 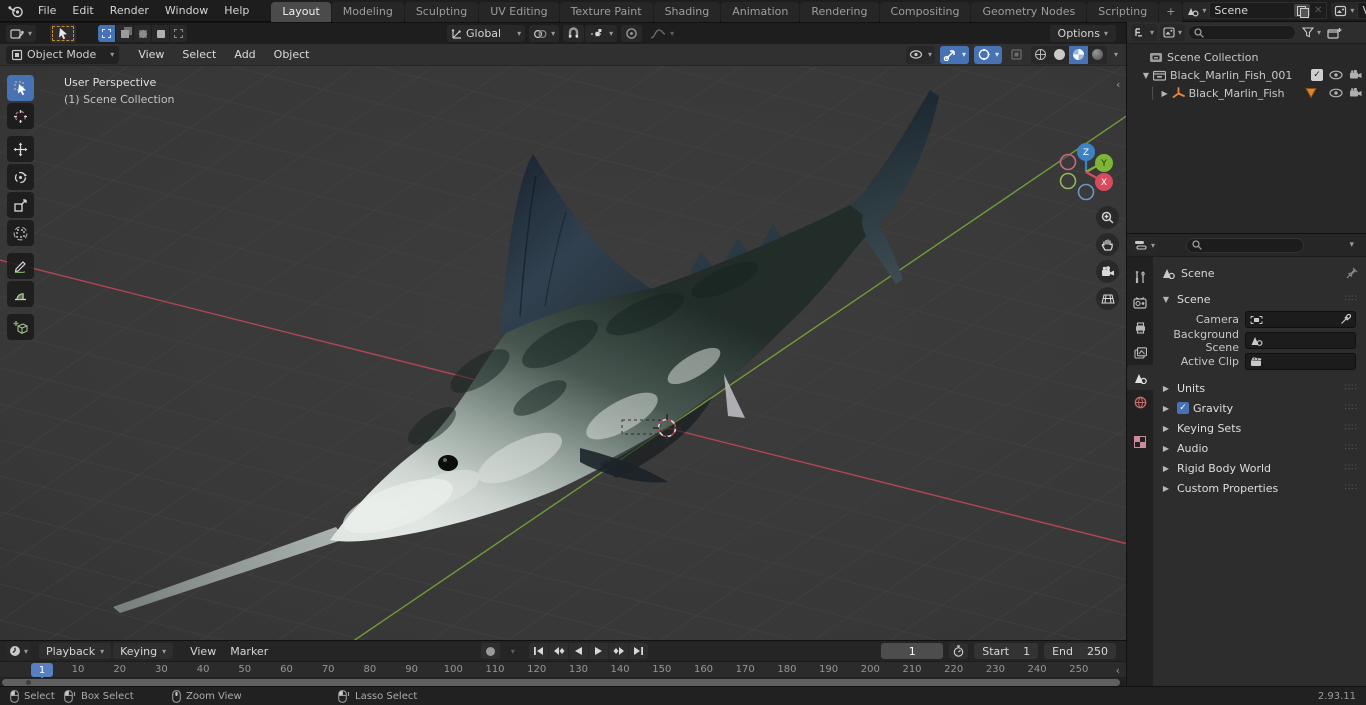 I want to click on camera-field, so click(x=1300, y=319).